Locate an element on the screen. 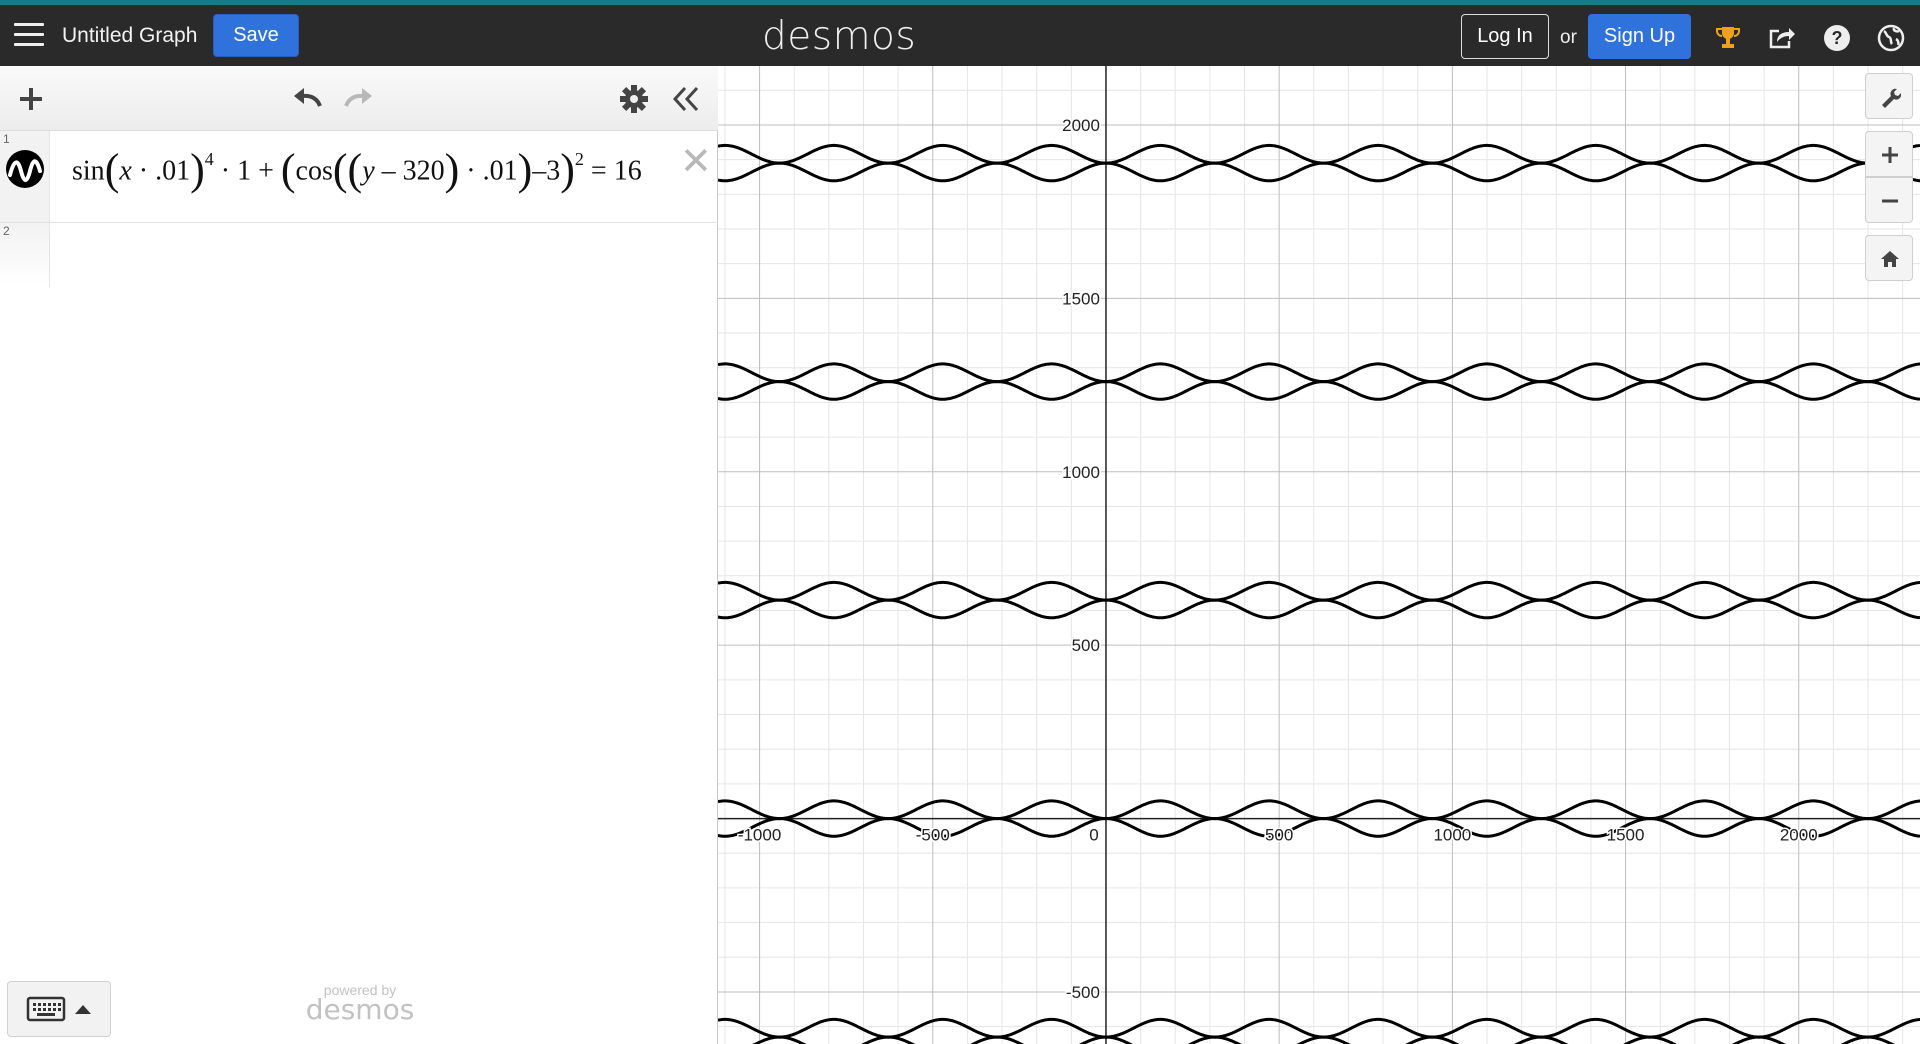 This screenshot has height=1044, width=1920. undo-icon is located at coordinates (307, 99).